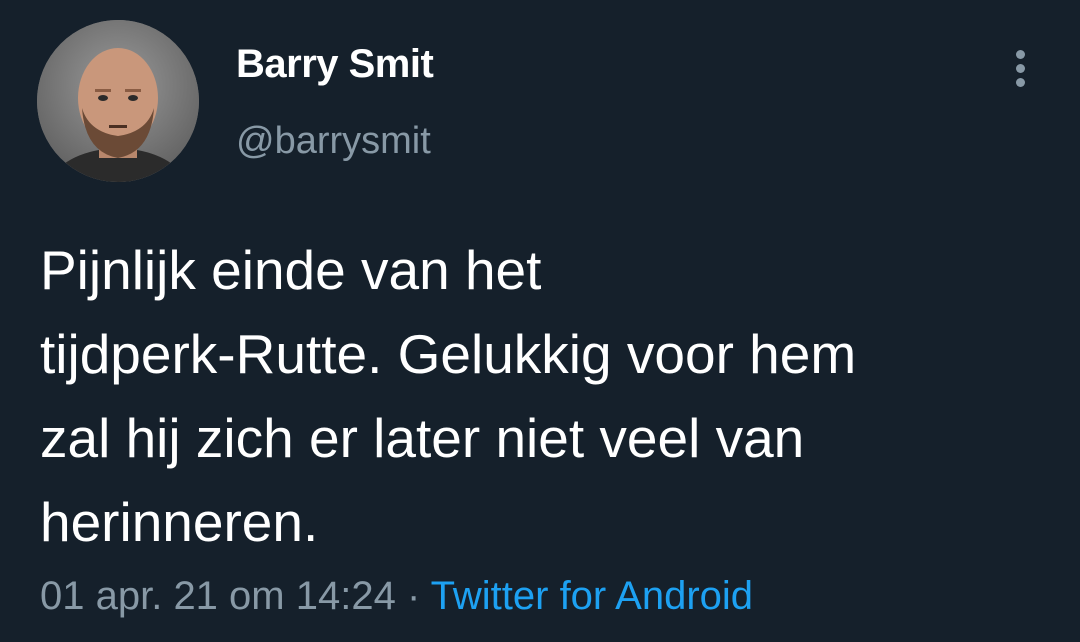 The width and height of the screenshot is (1080, 642). What do you see at coordinates (1021, 68) in the screenshot?
I see `more-options-button` at bounding box center [1021, 68].